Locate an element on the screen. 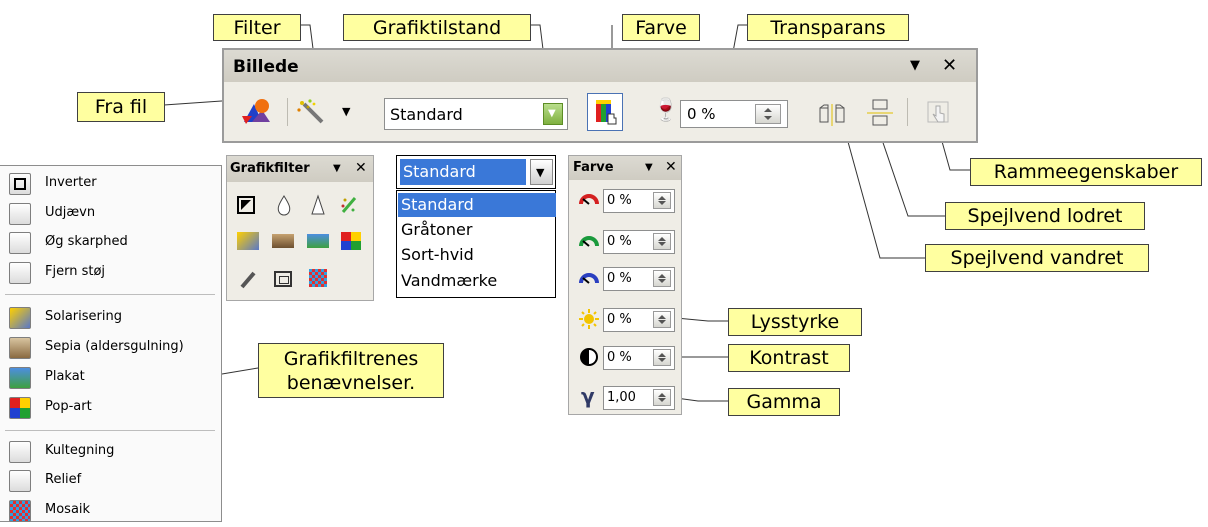  menu-item-sepia: Sepia (aldersgulning) is located at coordinates (106, 349).